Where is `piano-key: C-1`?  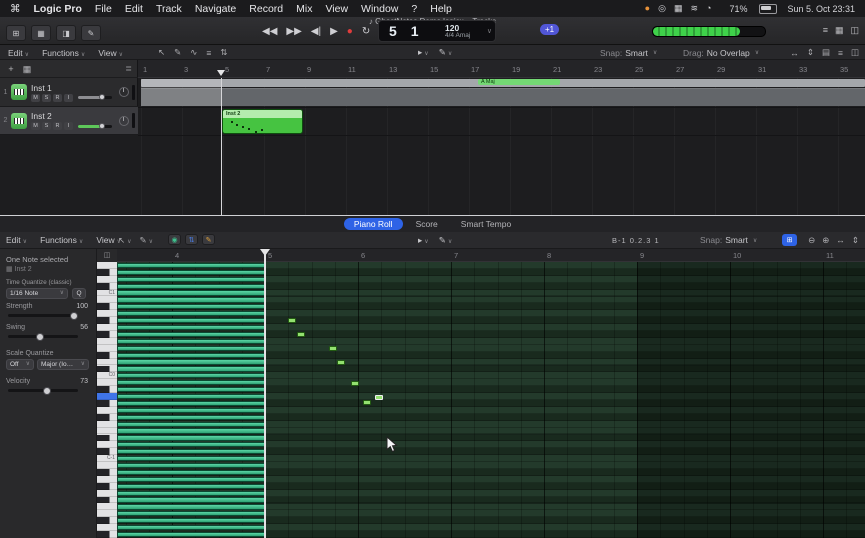 piano-key: C-1 is located at coordinates (107, 459).